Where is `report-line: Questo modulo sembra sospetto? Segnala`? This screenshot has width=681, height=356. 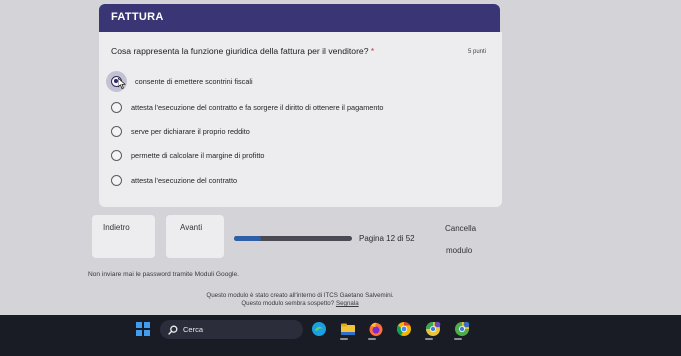
report-line: Questo modulo sembra sospetto? Segnala is located at coordinates (300, 303).